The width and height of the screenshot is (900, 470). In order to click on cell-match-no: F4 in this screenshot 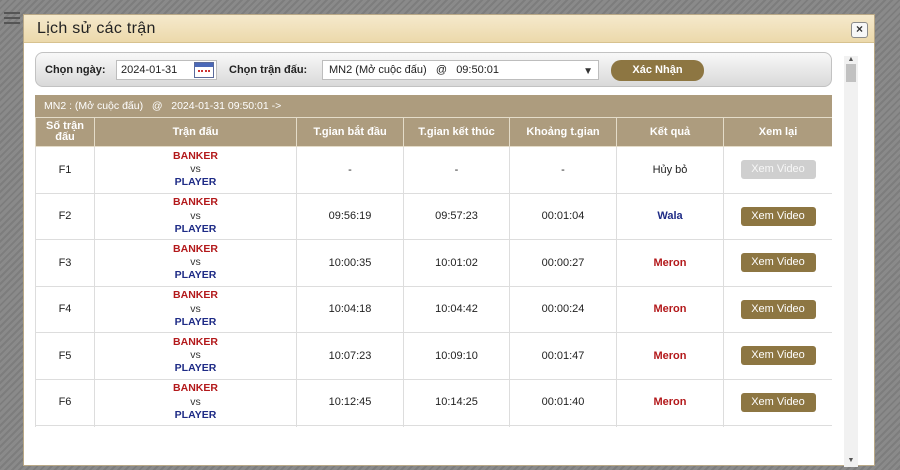, I will do `click(65, 309)`.